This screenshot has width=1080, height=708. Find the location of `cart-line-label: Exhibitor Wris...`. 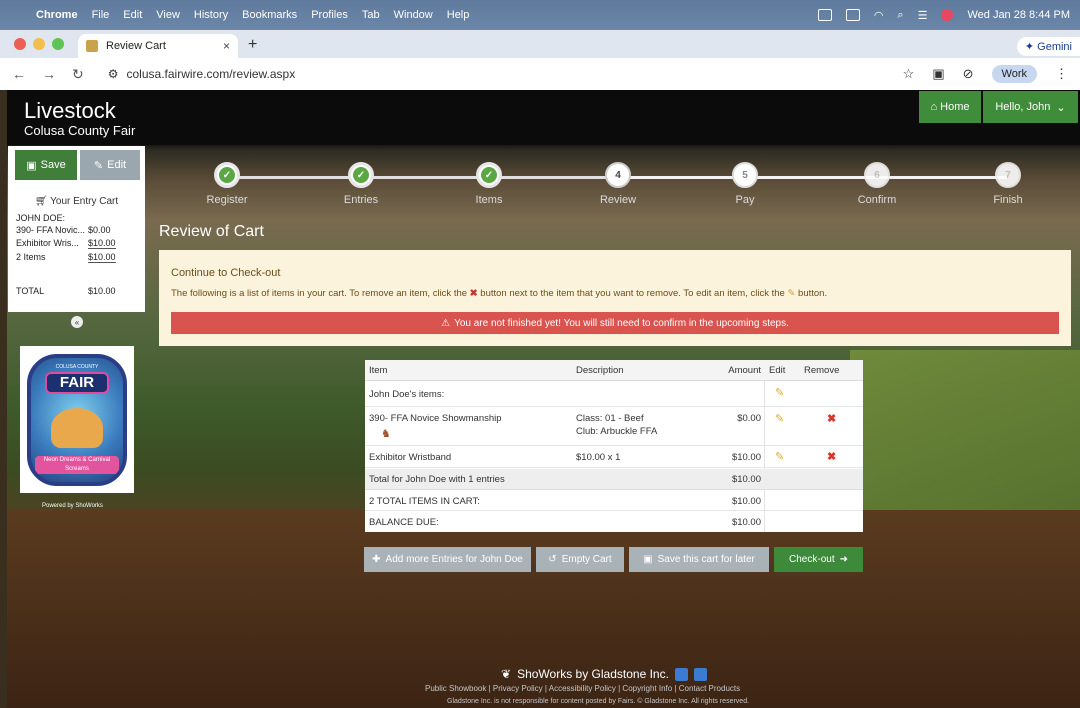

cart-line-label: Exhibitor Wris... is located at coordinates (47, 243).